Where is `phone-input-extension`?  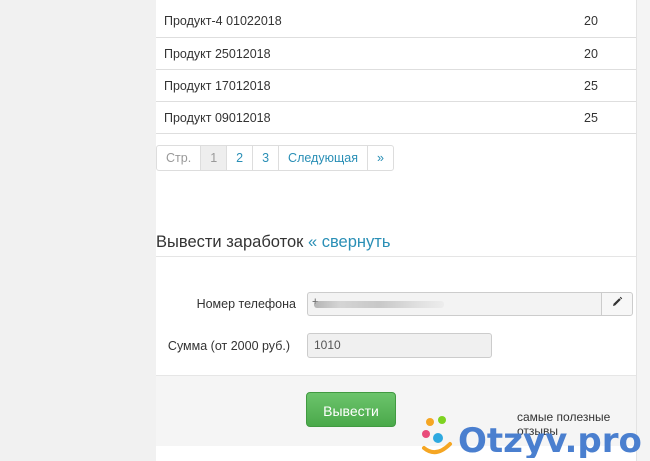
phone-input-extension is located at coordinates (529, 304).